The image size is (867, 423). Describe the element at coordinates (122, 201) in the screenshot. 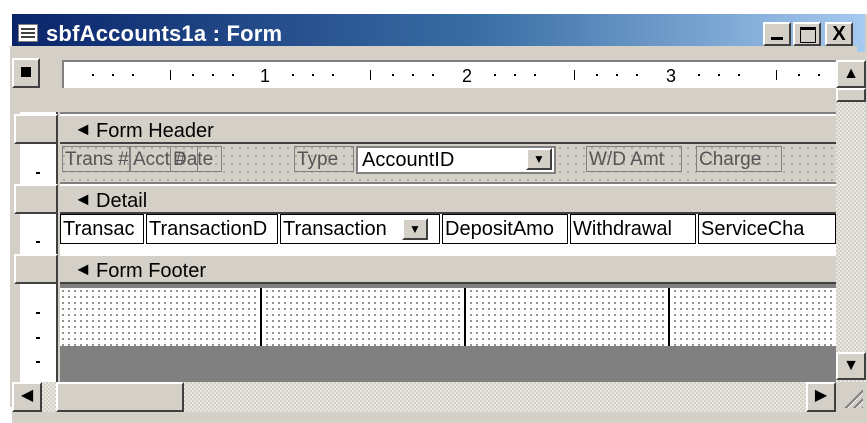

I see `detail-label: Detail` at that location.